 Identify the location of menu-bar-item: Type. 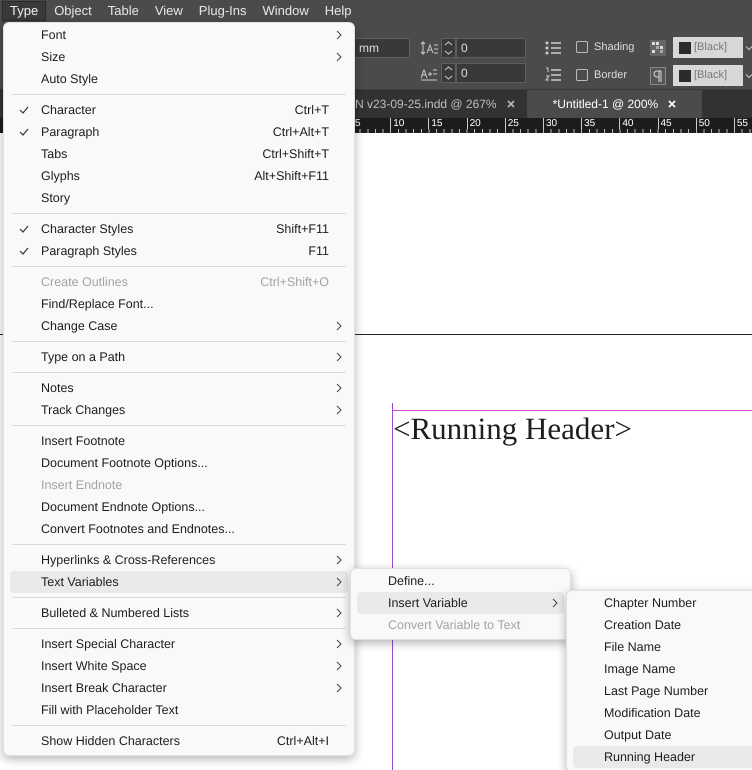
(24, 11).